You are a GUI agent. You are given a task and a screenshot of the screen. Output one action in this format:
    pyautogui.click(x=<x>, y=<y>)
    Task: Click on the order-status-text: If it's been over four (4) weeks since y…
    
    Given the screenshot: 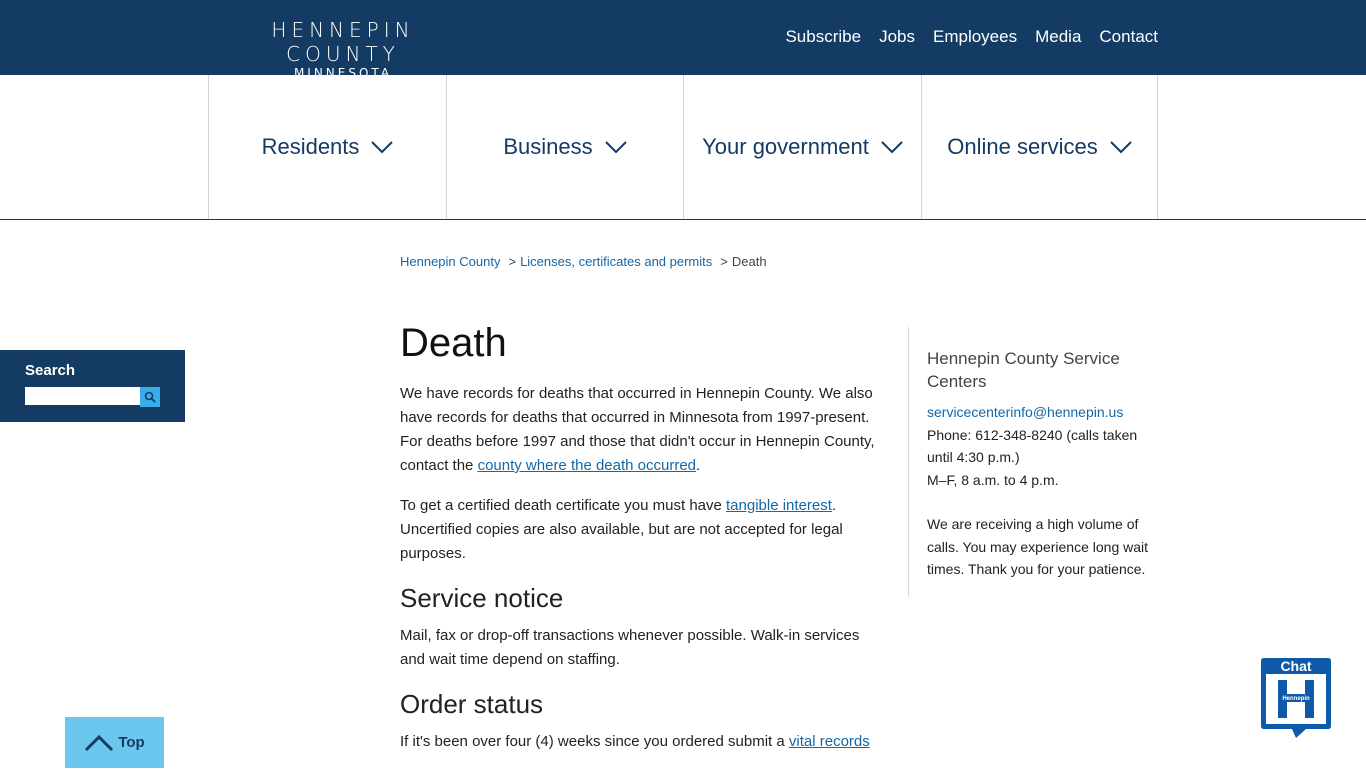 What is the action you would take?
    pyautogui.click(x=594, y=741)
    